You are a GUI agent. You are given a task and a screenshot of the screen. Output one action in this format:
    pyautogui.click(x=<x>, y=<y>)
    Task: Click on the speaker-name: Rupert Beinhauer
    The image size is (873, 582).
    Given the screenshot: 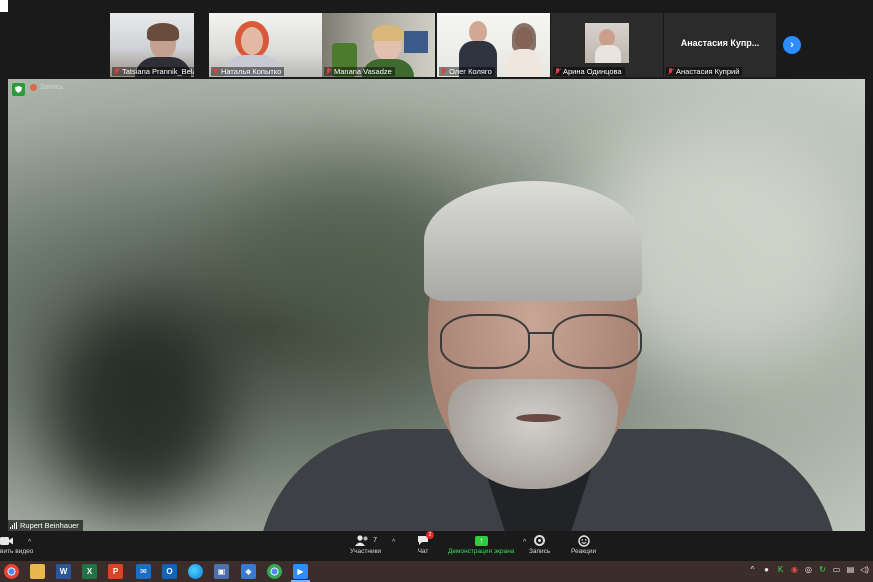 What is the action you would take?
    pyautogui.click(x=49, y=525)
    